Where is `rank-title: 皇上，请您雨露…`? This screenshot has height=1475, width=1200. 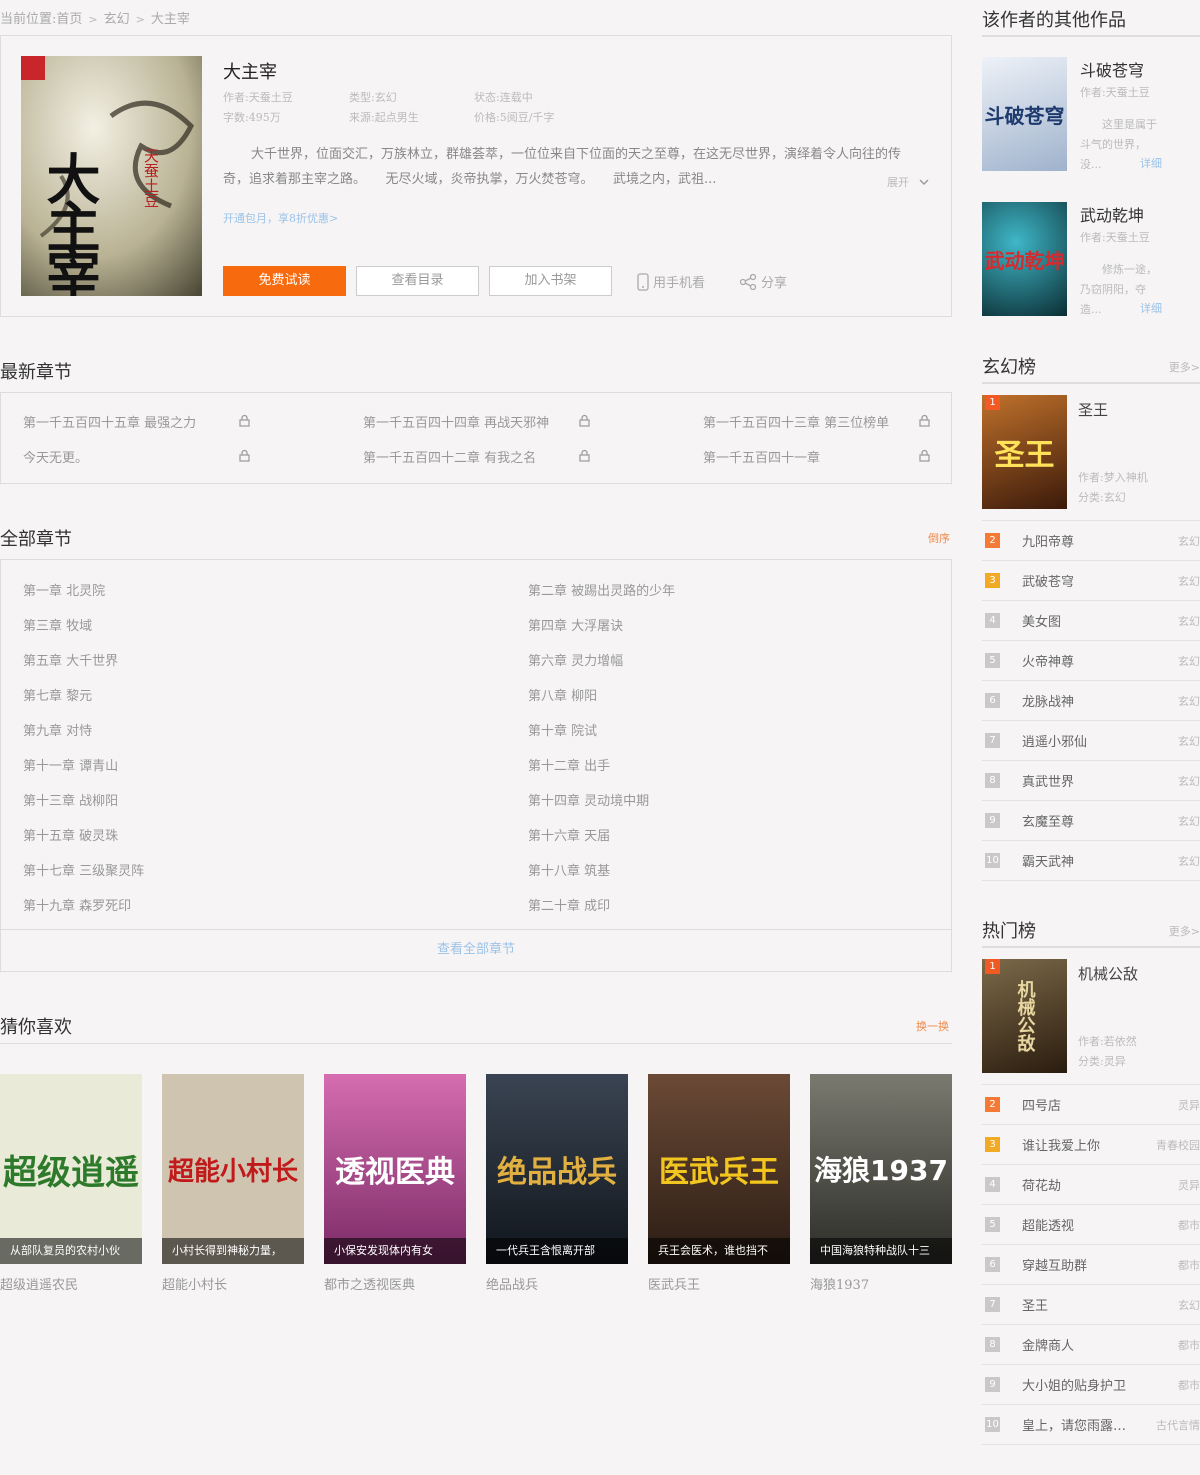 rank-title: 皇上，请您雨露… is located at coordinates (1079, 1424).